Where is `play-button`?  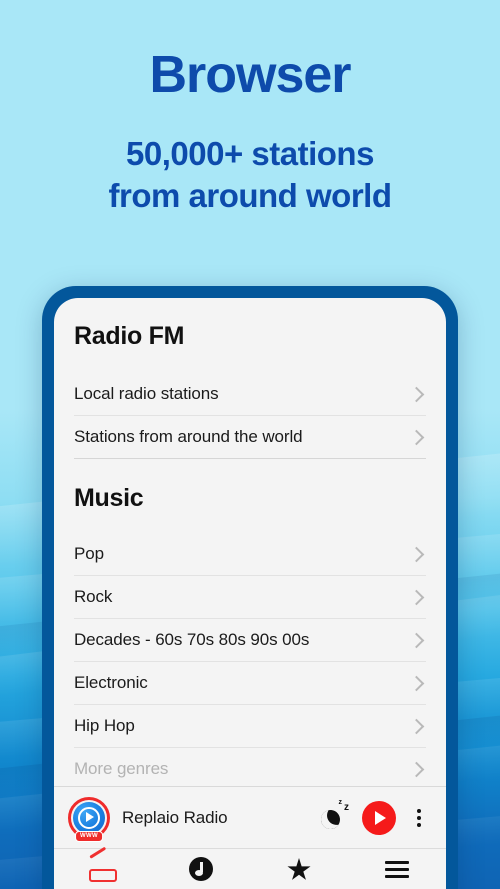
play-button is located at coordinates (379, 817).